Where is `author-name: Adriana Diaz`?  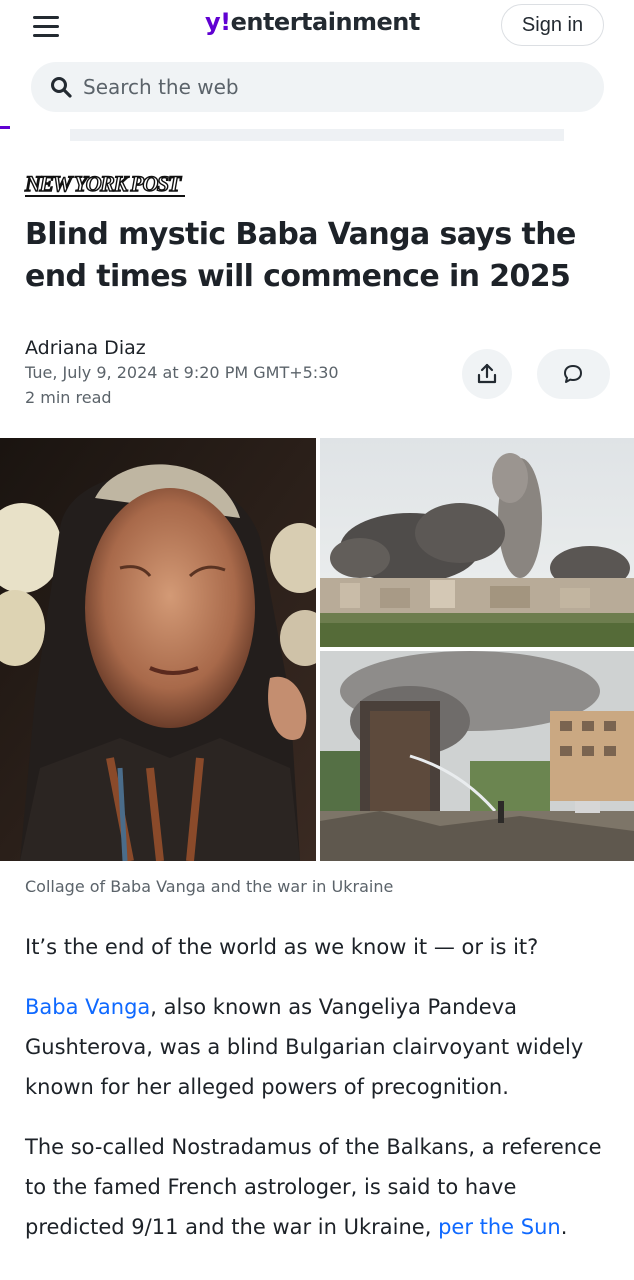 author-name: Adriana Diaz is located at coordinates (85, 348).